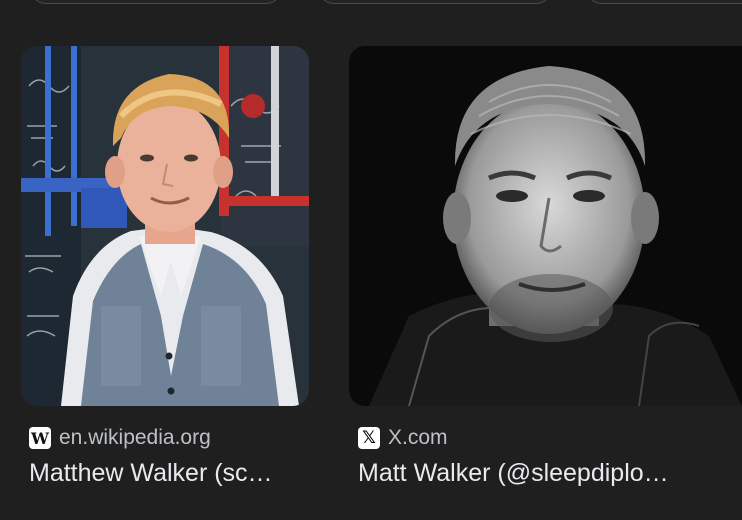 The width and height of the screenshot is (742, 520). I want to click on result-source: W en.wikipedia.org, so click(120, 438).